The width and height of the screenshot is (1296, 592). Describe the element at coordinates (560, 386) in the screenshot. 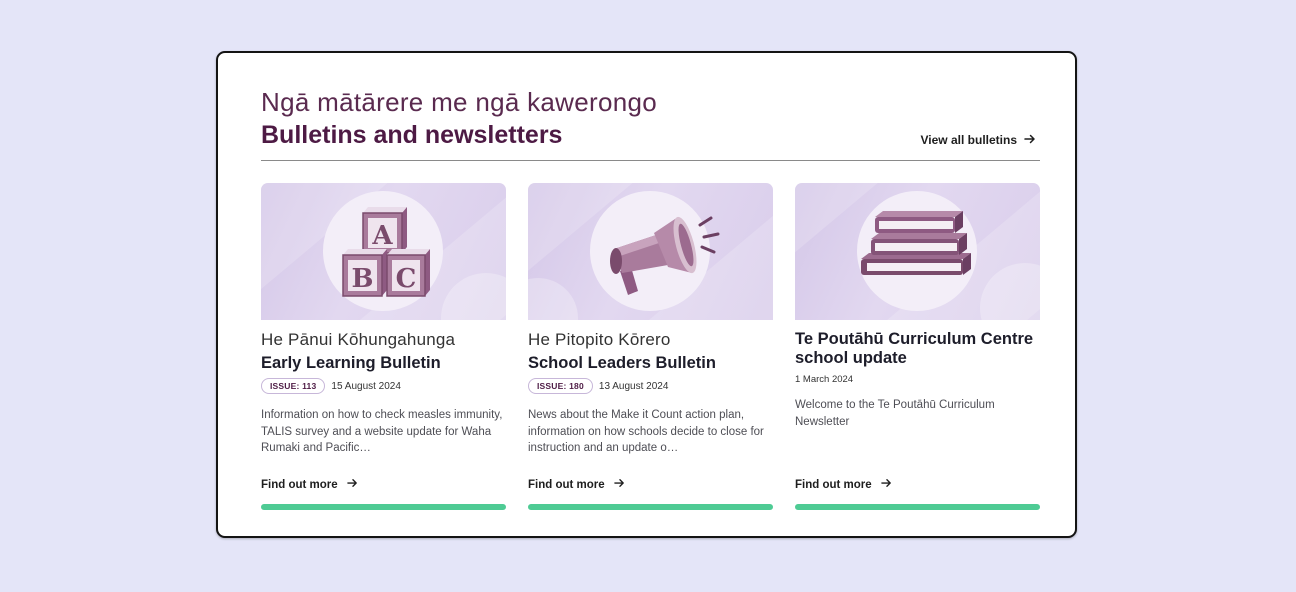

I see `issue-badge: ISSUE: 180` at that location.